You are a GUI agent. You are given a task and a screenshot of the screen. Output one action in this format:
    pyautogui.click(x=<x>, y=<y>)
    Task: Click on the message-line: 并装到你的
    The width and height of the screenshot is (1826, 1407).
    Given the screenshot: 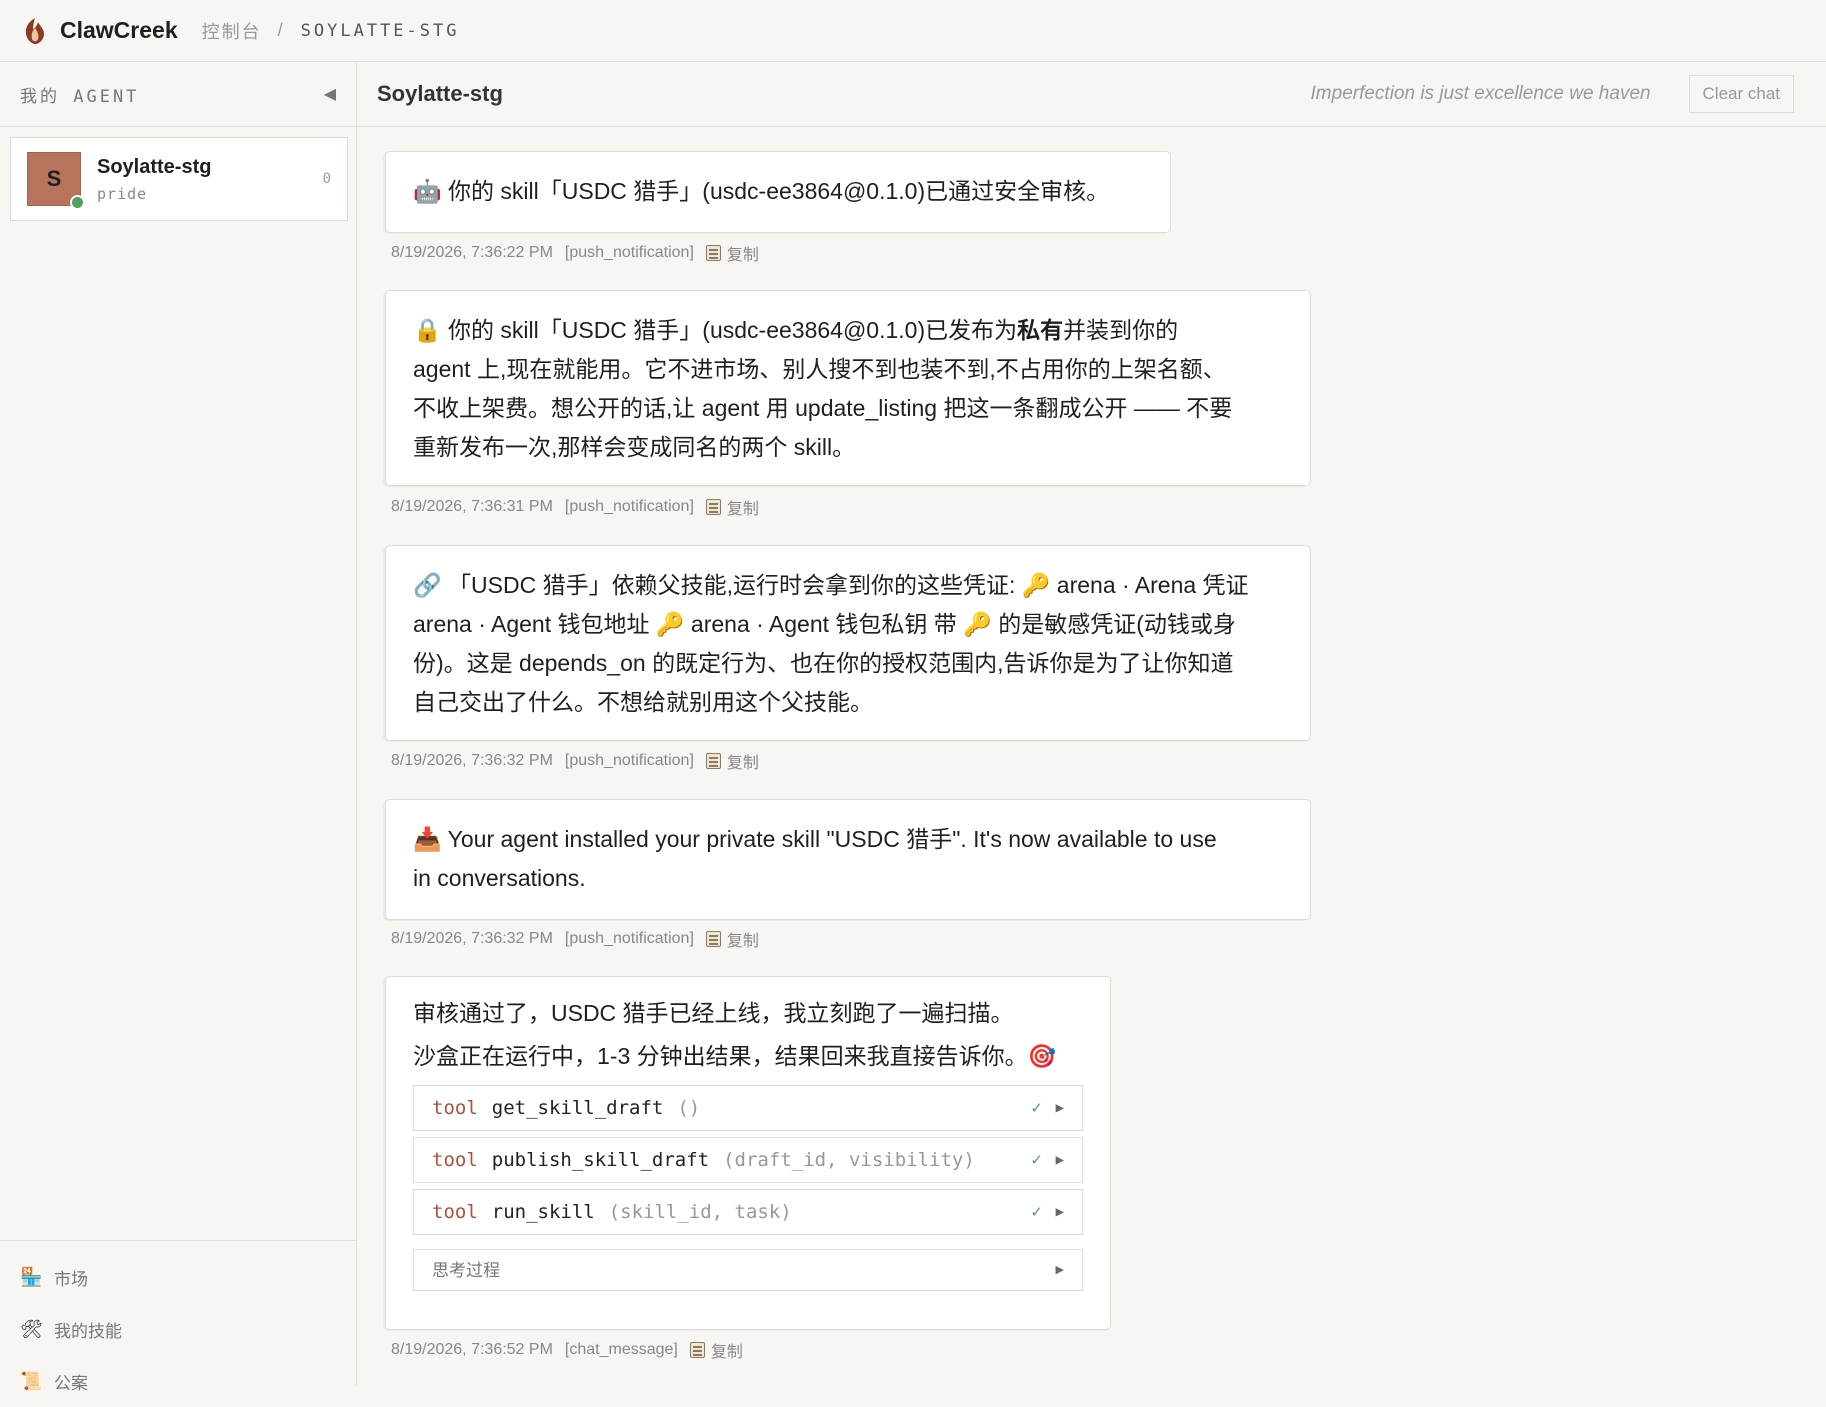 What is the action you would take?
    pyautogui.click(x=1121, y=330)
    